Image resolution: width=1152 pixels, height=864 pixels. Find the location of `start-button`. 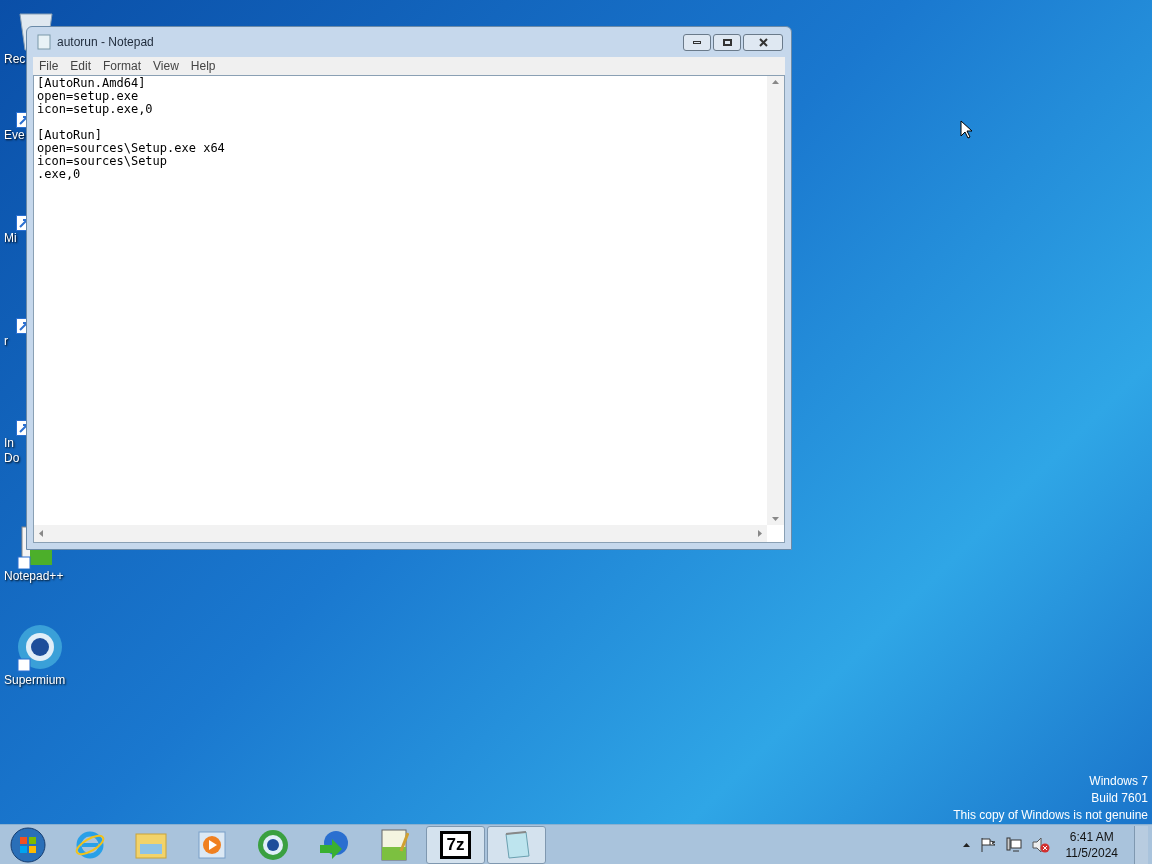

start-button is located at coordinates (28, 844).